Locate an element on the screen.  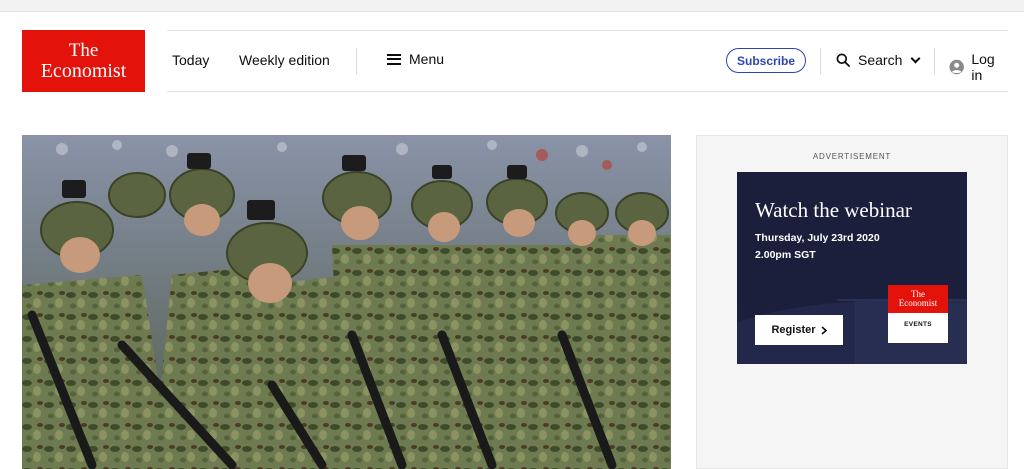
header-divider-top is located at coordinates (587, 30).